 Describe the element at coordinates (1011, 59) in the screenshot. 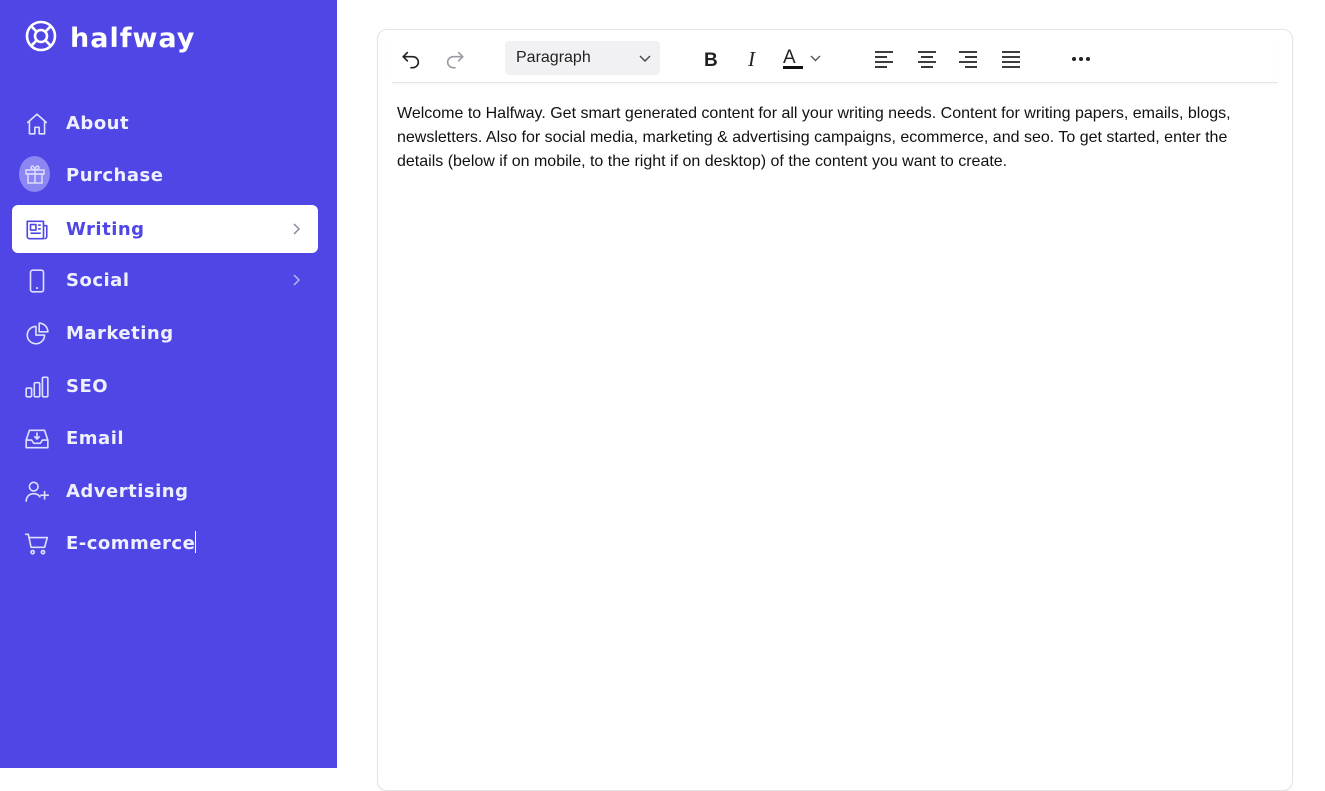

I see `align-justify-icon` at that location.